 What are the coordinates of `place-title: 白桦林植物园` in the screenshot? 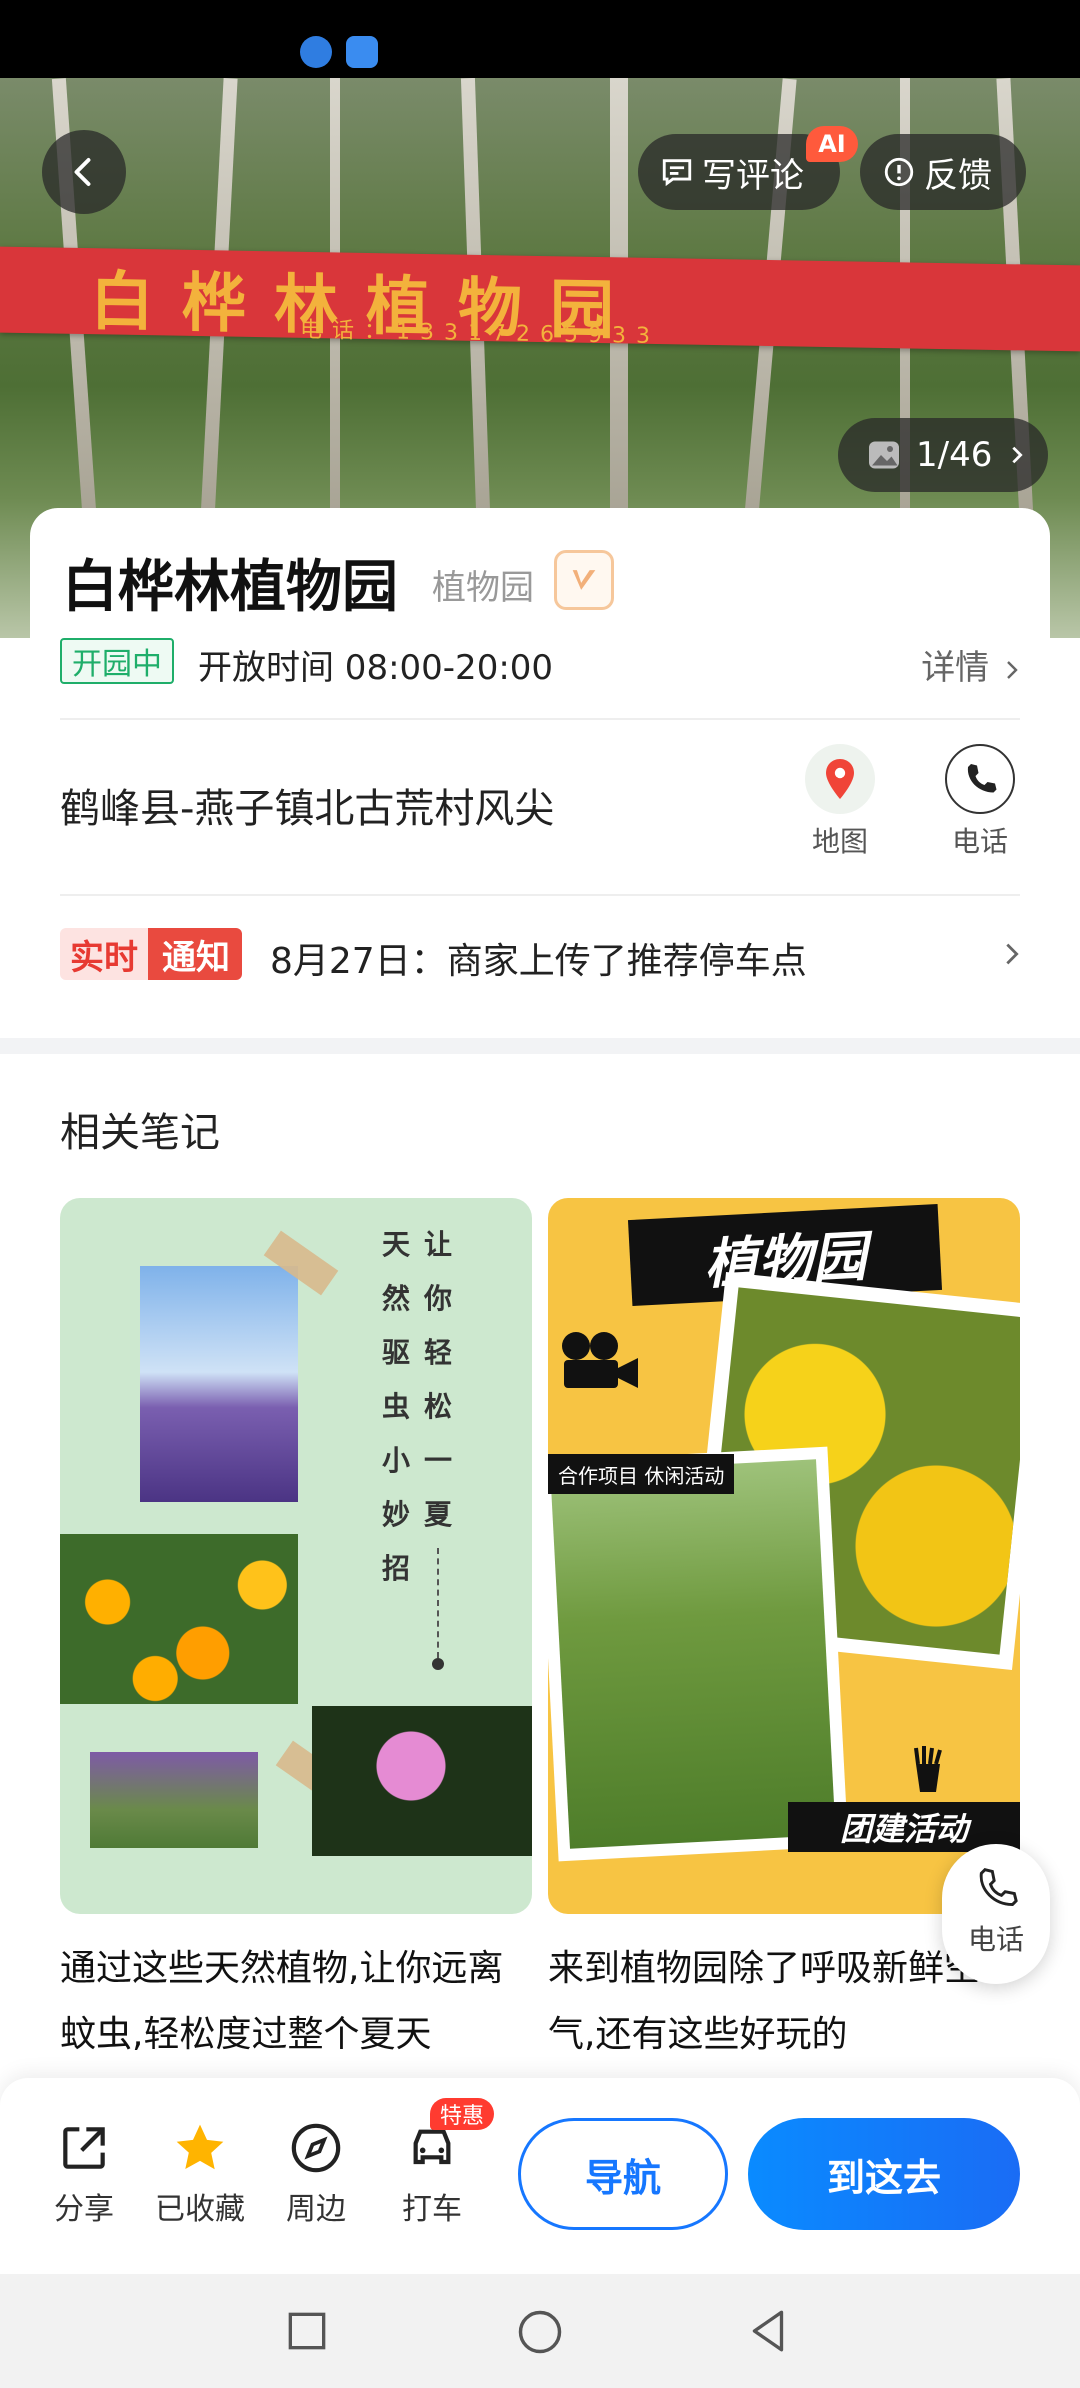 It's located at (230, 587).